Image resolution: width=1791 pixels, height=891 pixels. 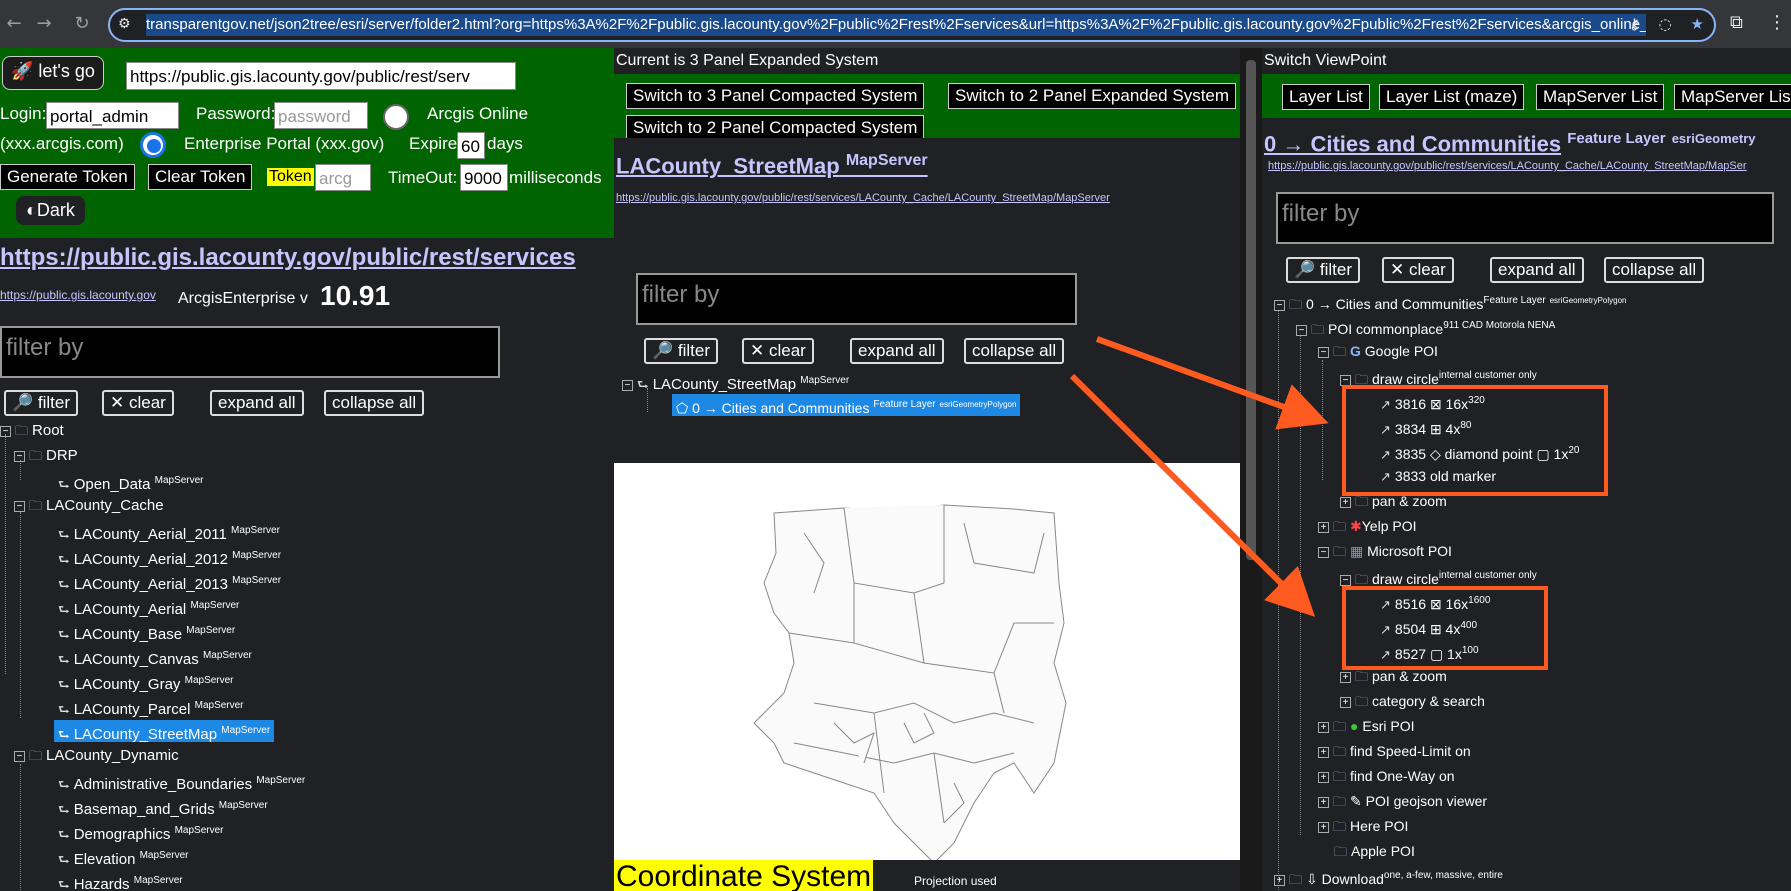 I want to click on annotation-arrows, so click(x=1199, y=476).